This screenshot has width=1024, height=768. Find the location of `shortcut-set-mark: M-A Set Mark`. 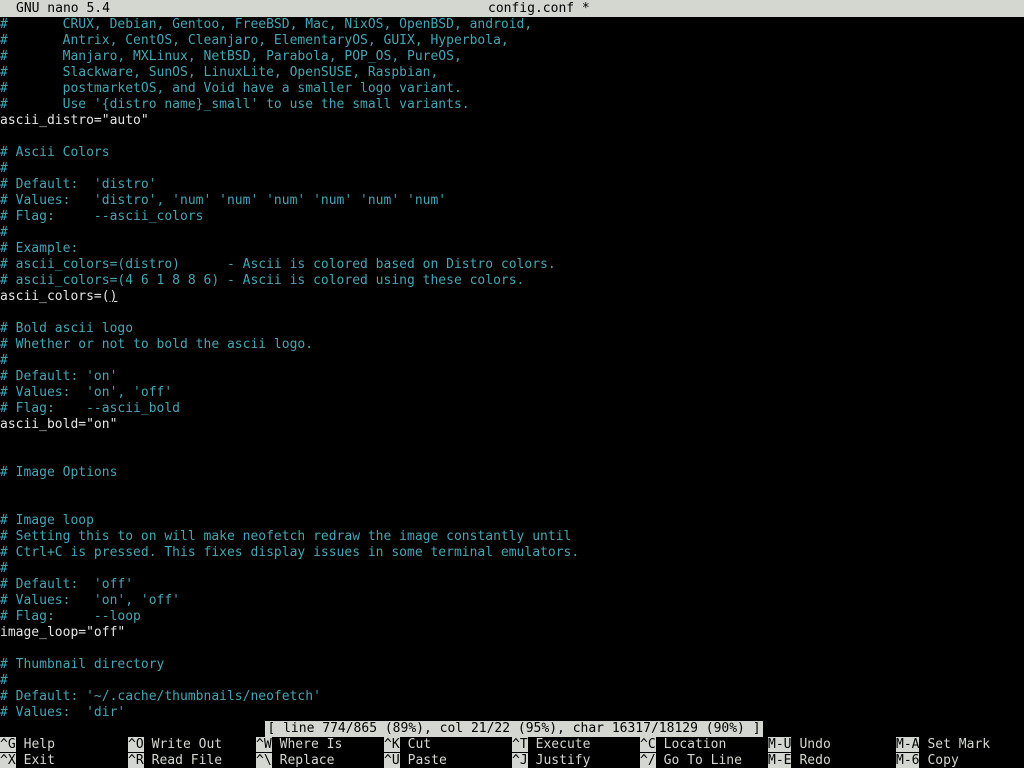

shortcut-set-mark: M-A Set Mark is located at coordinates (943, 745).